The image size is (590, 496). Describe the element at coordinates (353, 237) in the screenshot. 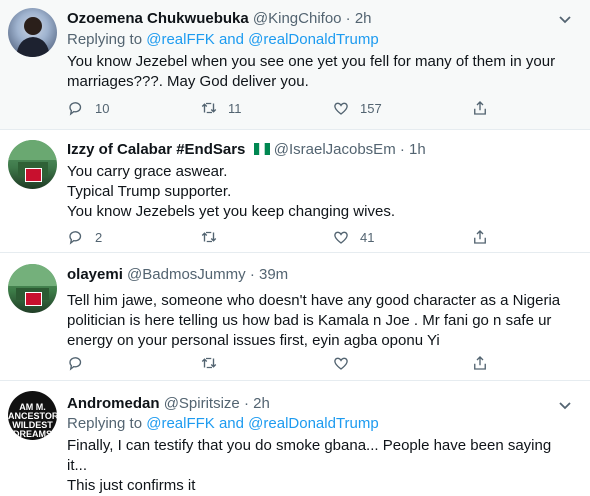

I see `like-button: 41` at that location.